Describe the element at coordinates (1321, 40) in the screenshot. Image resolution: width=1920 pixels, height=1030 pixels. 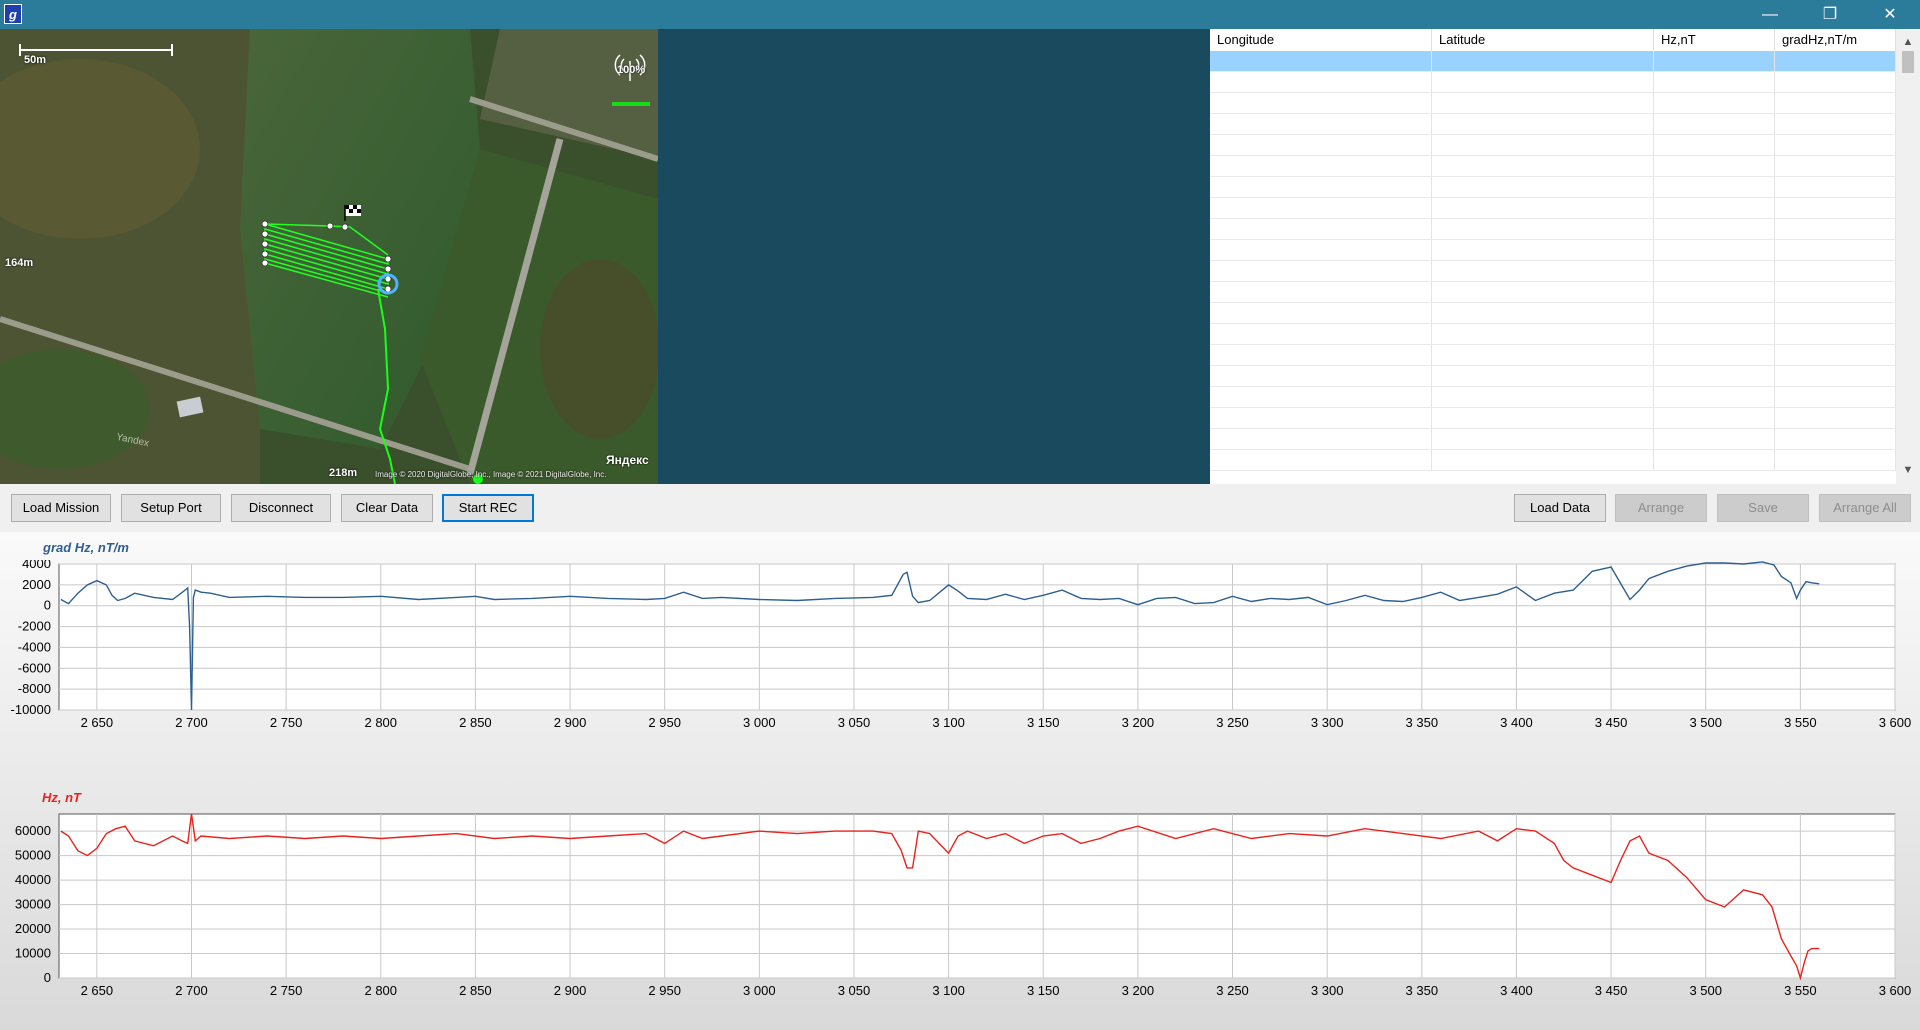
I see `column-header-longitude: Longitude` at that location.